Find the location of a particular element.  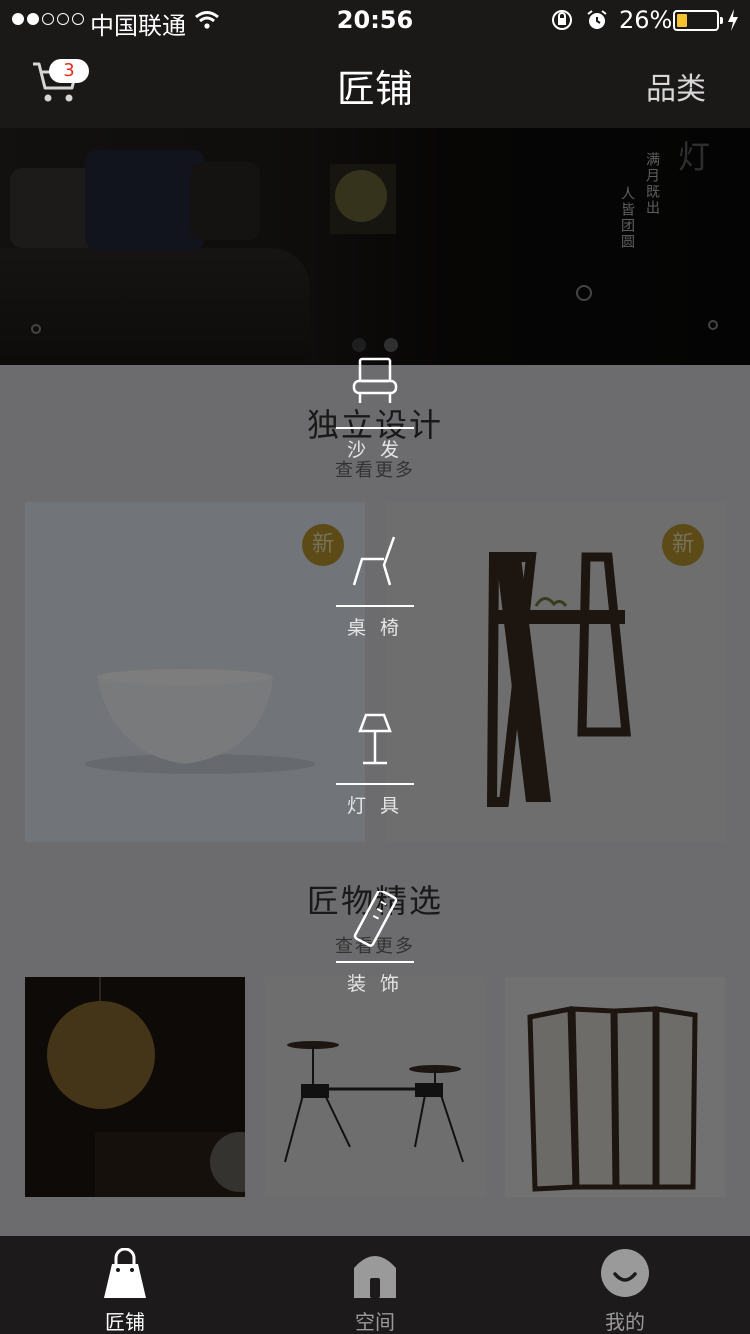

status-bar: 中国联通 20:56 26% is located at coordinates (375, 20).